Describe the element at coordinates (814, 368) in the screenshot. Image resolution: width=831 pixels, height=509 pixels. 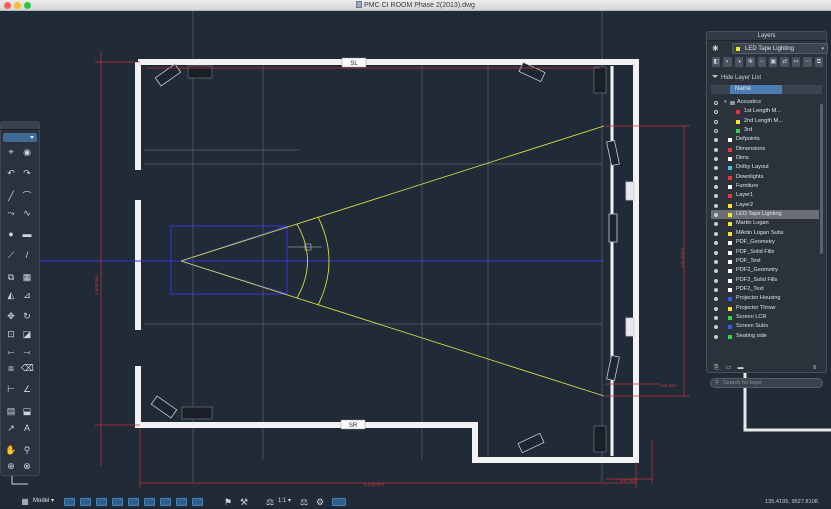
I see `layer-options-icon: ≡` at that location.